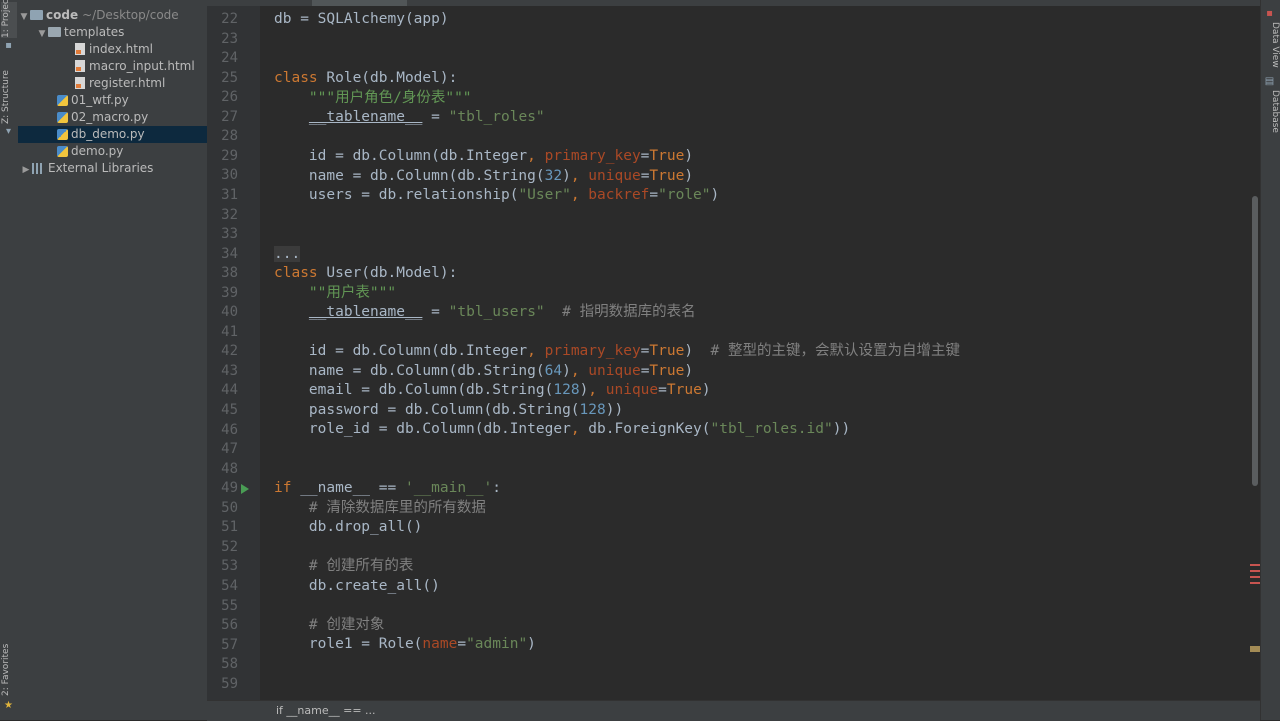  I want to click on code-line-49: if __name__ == '__main__':, so click(388, 488).